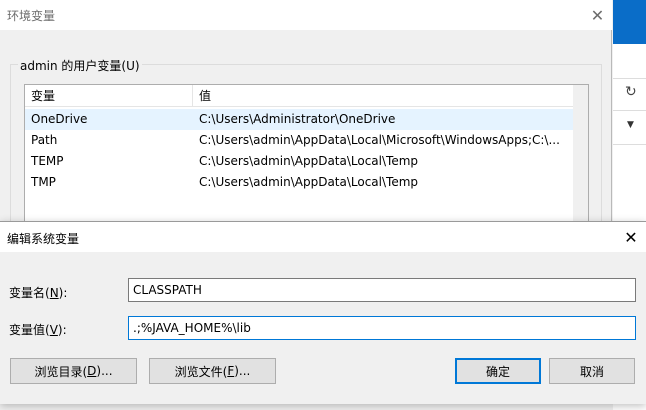 The width and height of the screenshot is (646, 410). I want to click on list-item: TMP C:\Users\admin\AppData\Local\Temp, so click(299, 182).